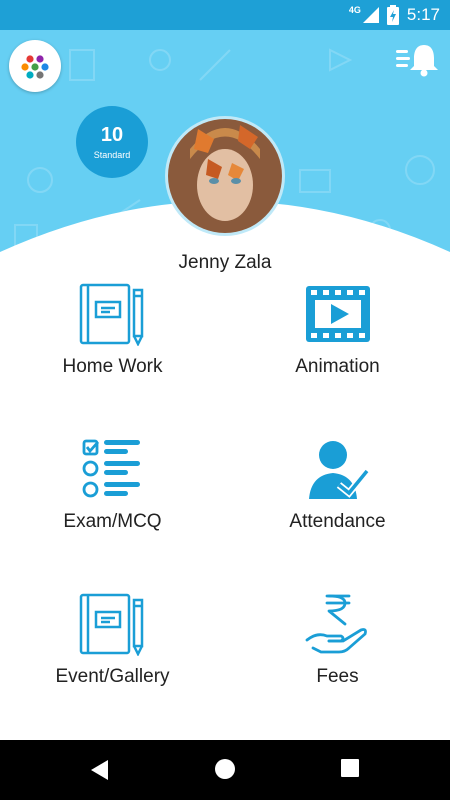 The width and height of the screenshot is (450, 800). Describe the element at coordinates (112, 347) in the screenshot. I see `menu-home-work: Home Work` at that location.